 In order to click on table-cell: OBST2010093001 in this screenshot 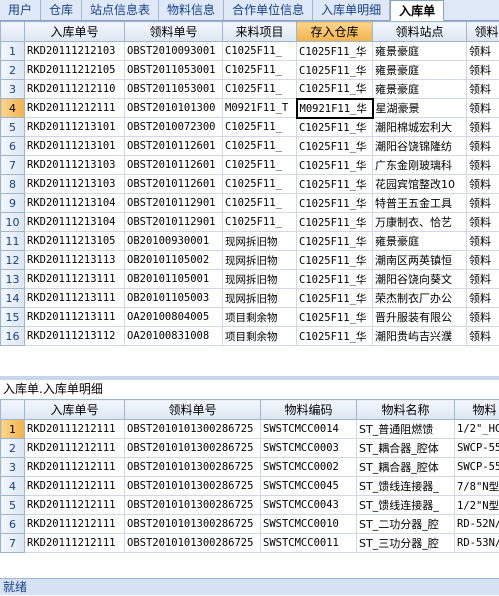, I will do `click(174, 51)`.